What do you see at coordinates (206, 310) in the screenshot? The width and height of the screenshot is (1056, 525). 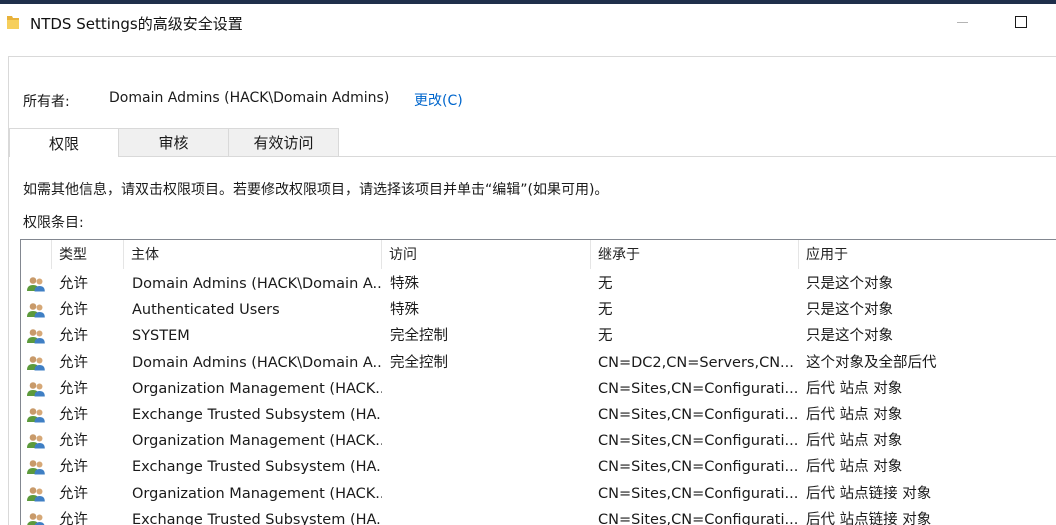 I see `row-principal: Authenticated Users` at bounding box center [206, 310].